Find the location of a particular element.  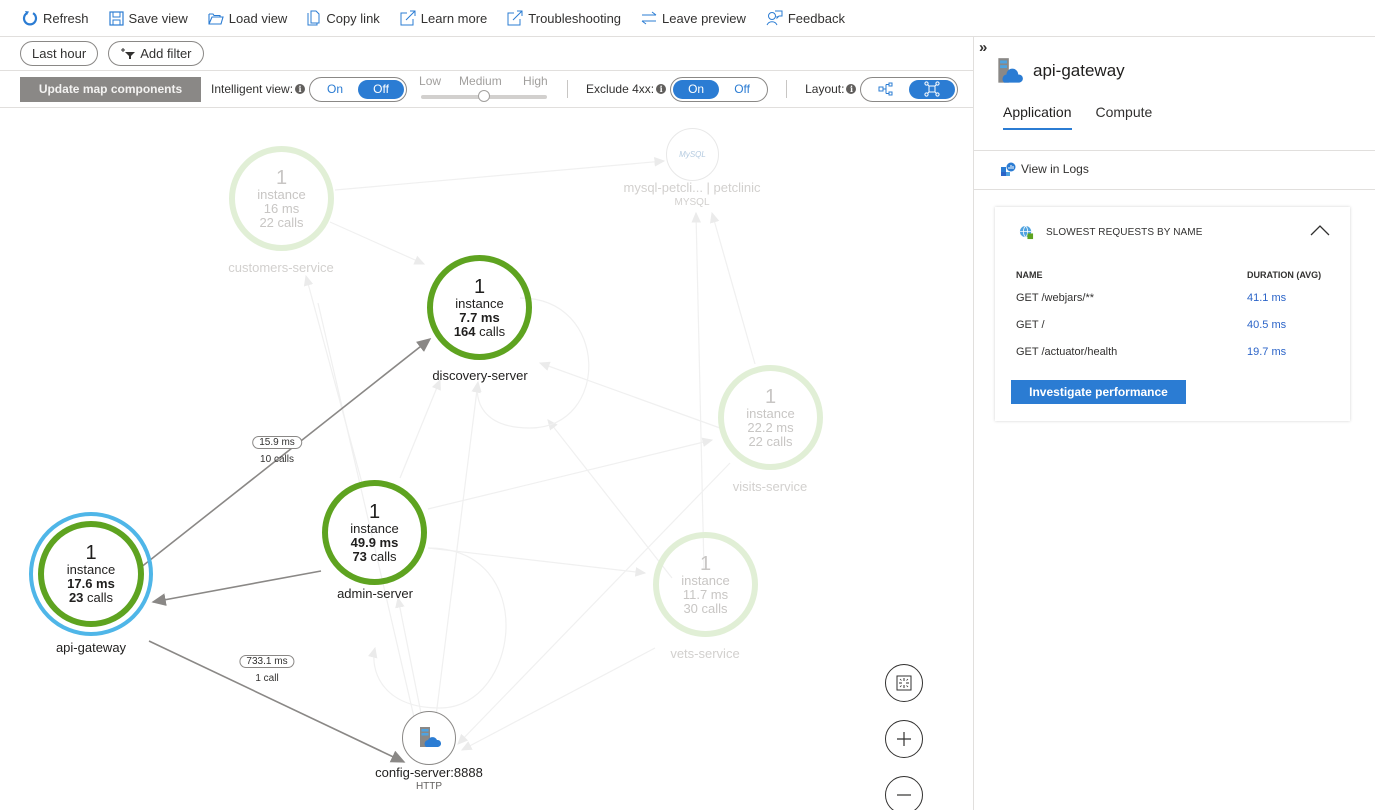

table-row: GET /actuator/health 19.7 ms is located at coordinates (1173, 351).